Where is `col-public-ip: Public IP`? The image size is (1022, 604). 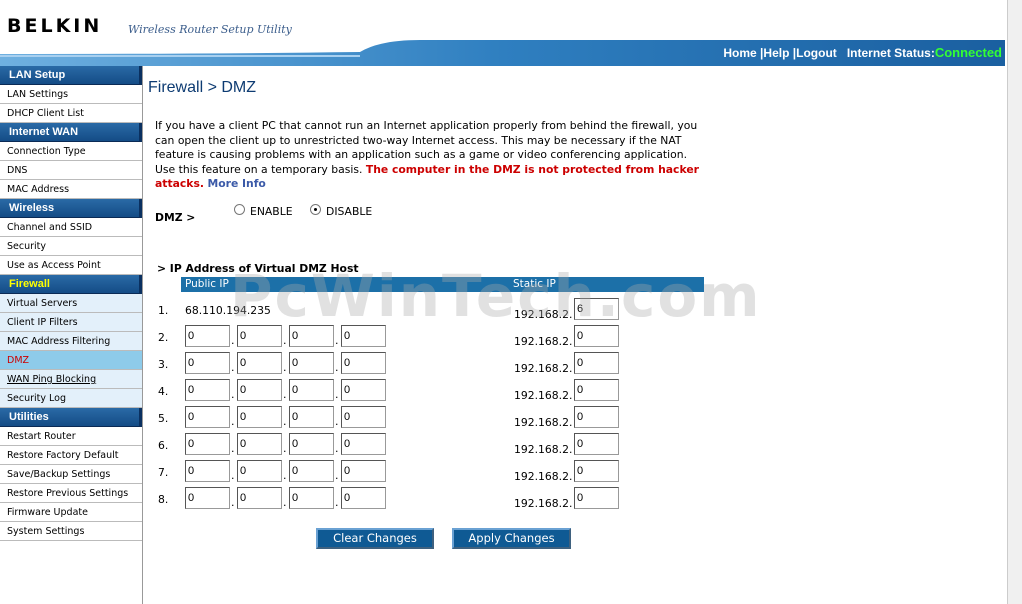
col-public-ip: Public IP is located at coordinates (207, 284).